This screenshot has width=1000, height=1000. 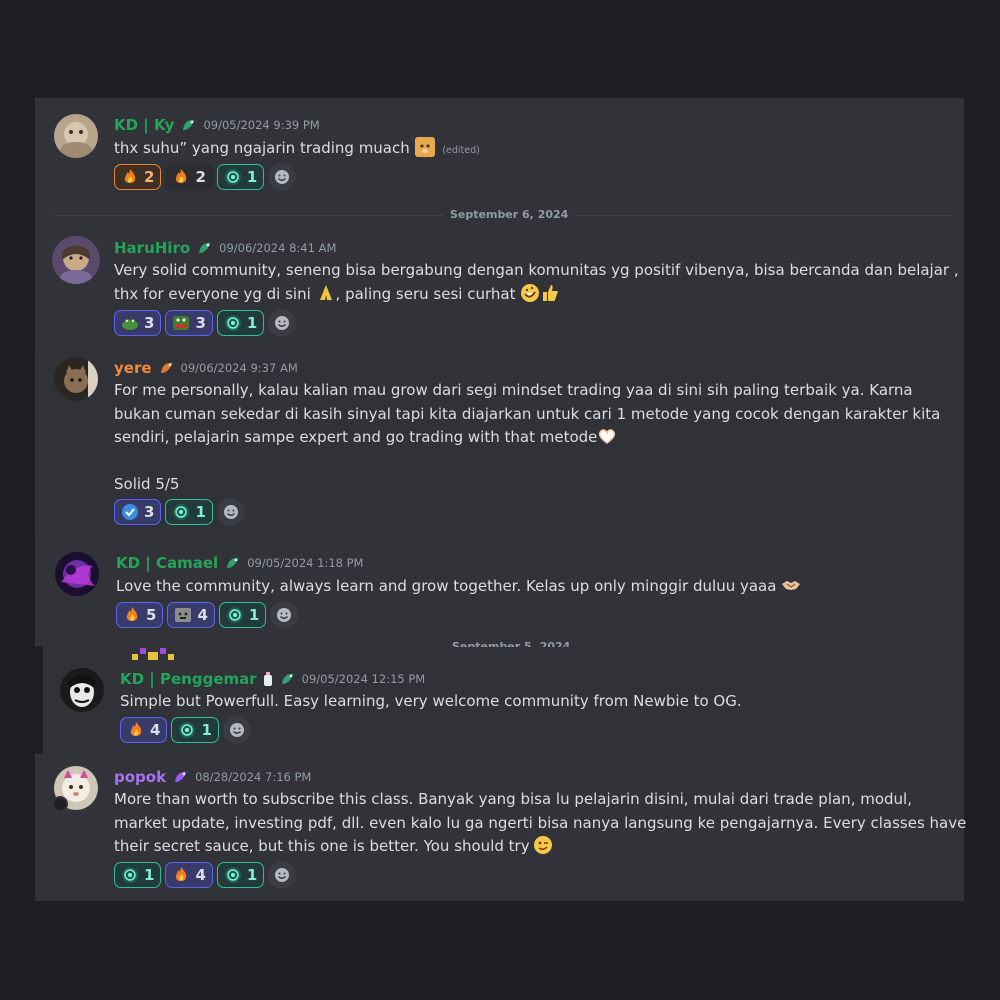 I want to click on timestamp: 09/06/2024 8:41 AM, so click(x=278, y=248).